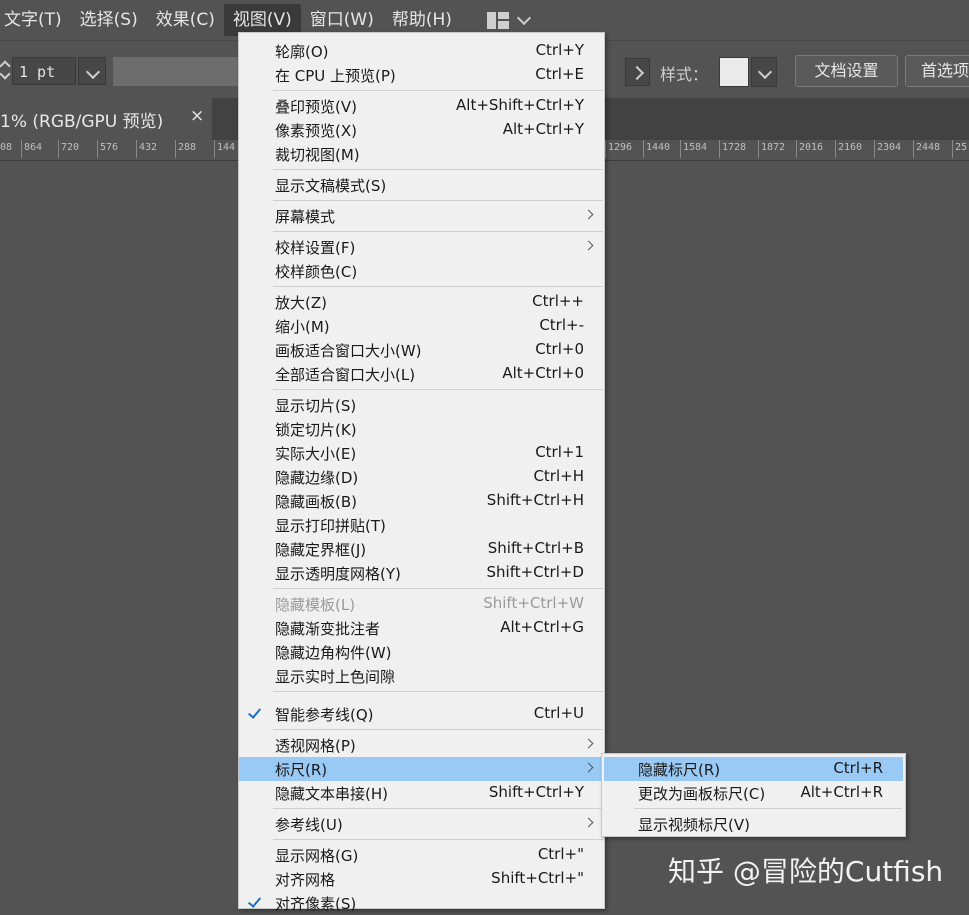  I want to click on submenu-item-change-to-artboard-rulers: 更改为画板标尺(C) Alt+Ctrl+R, so click(753, 793).